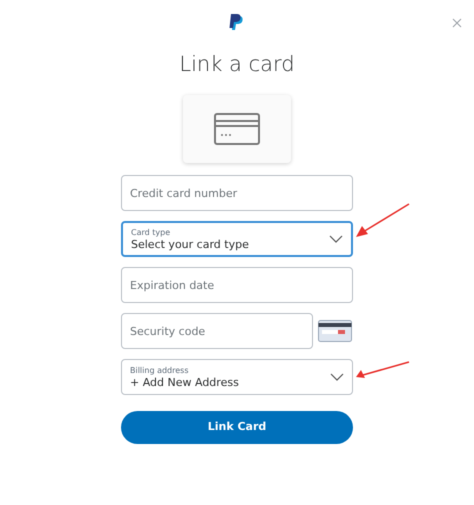 The height and width of the screenshot is (505, 474). I want to click on card-back-icon, so click(335, 331).